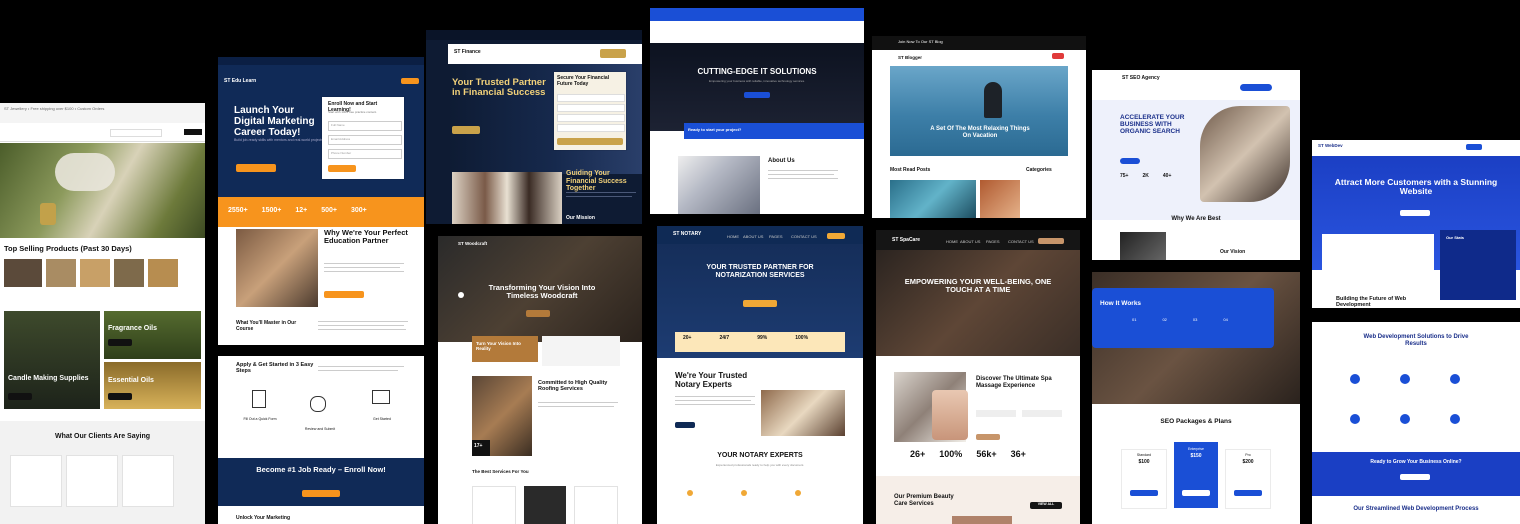 Image resolution: width=1520 pixels, height=524 pixels. I want to click on plan-name: Standard, so click(1144, 455).